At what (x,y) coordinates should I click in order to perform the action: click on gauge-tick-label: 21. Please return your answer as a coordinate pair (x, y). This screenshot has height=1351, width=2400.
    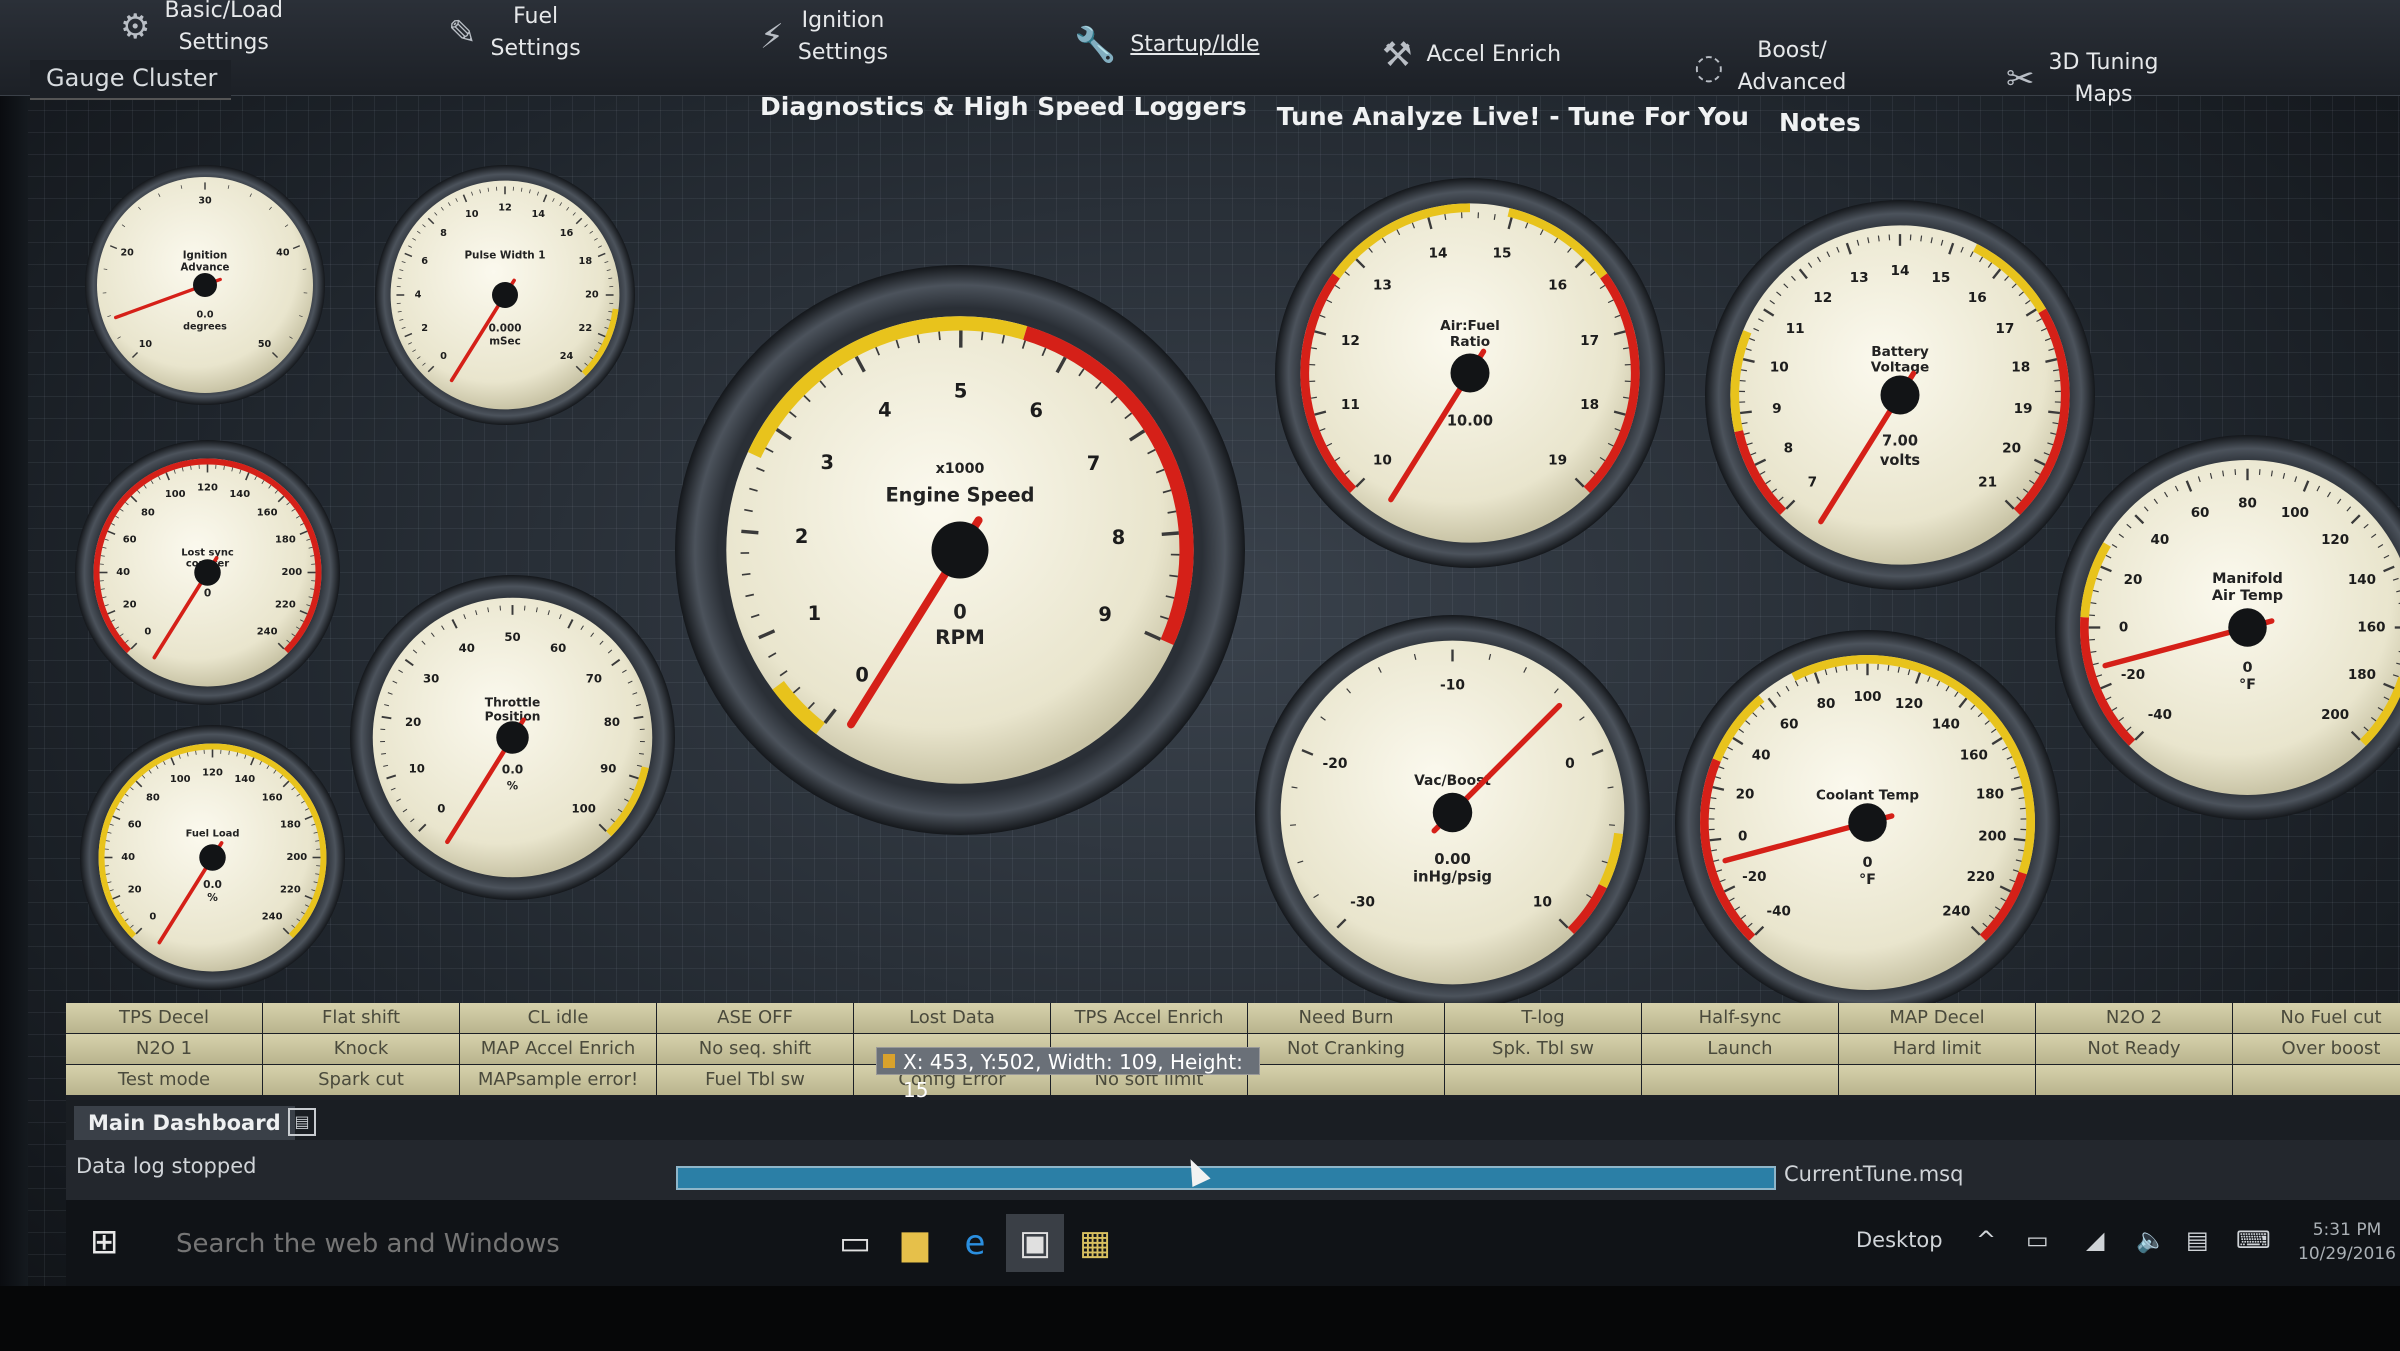
    Looking at the image, I should click on (1987, 483).